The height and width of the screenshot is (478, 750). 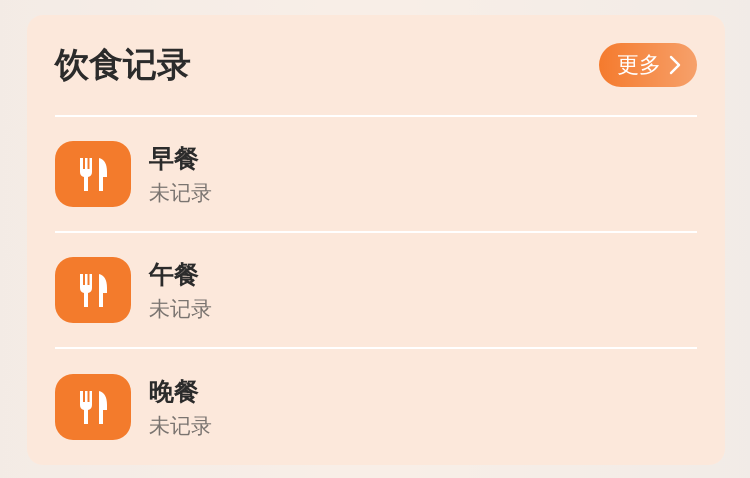 What do you see at coordinates (174, 274) in the screenshot?
I see `meal-name: 午餐` at bounding box center [174, 274].